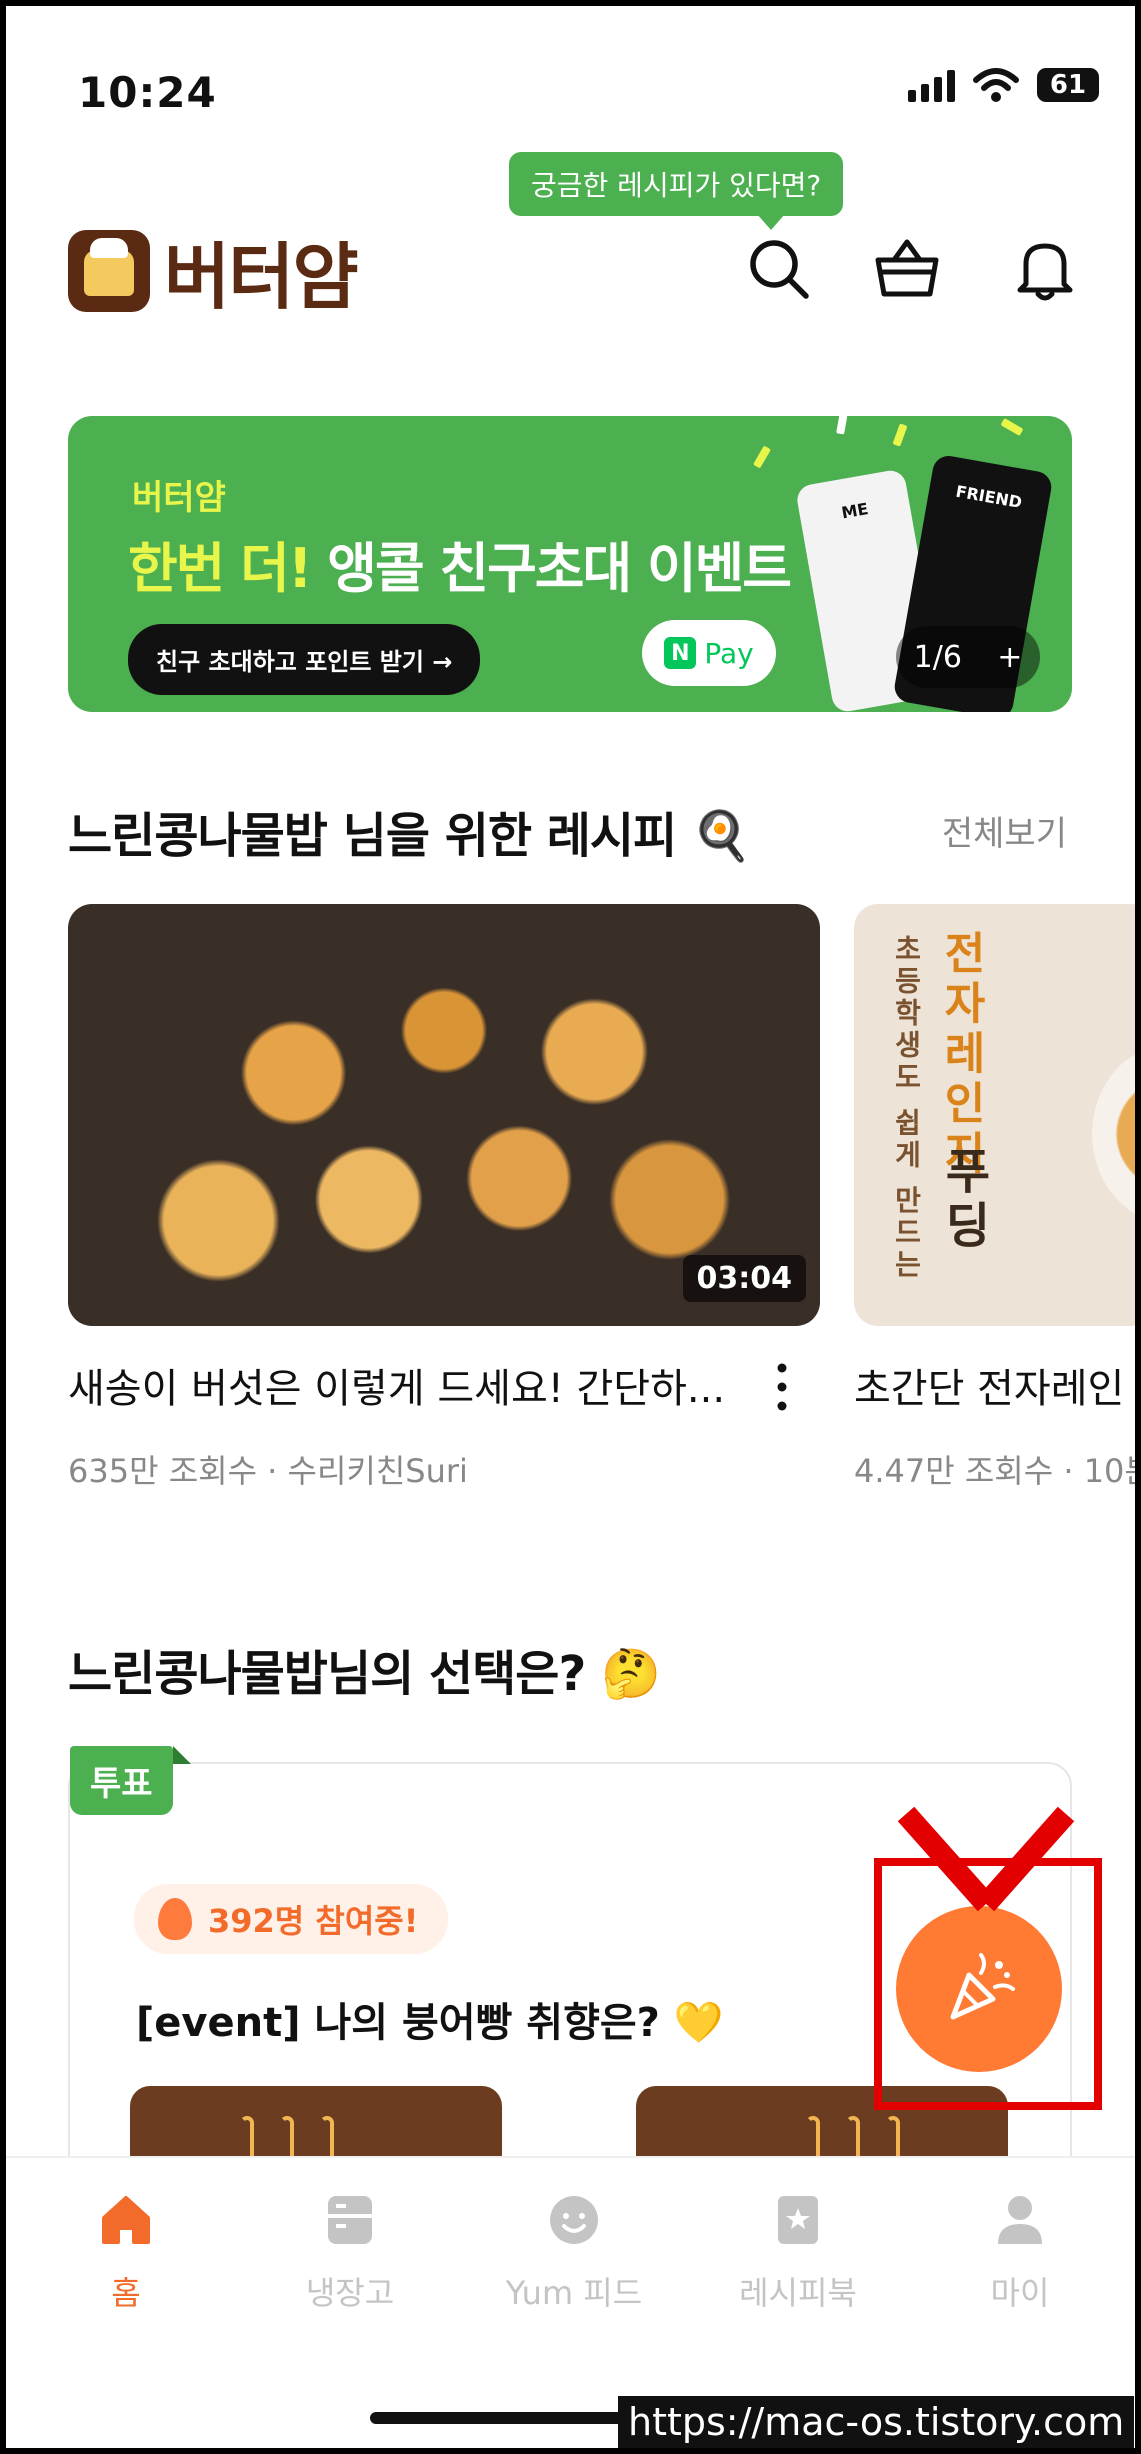 Image resolution: width=1141 pixels, height=2454 pixels. Describe the element at coordinates (968, 657) in the screenshot. I see `banner-pager: 1/6 +` at that location.